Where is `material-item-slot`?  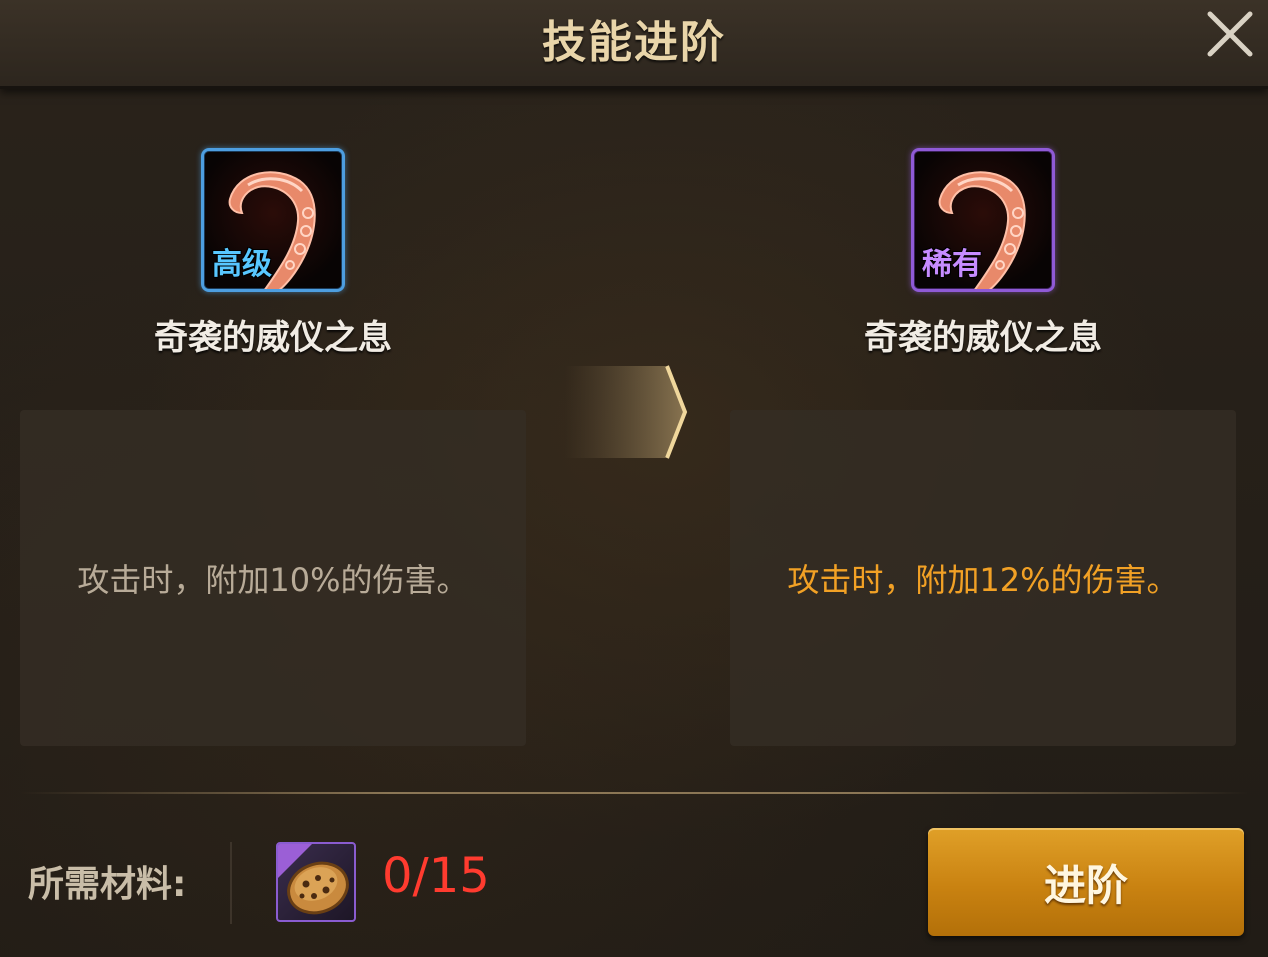 material-item-slot is located at coordinates (316, 882).